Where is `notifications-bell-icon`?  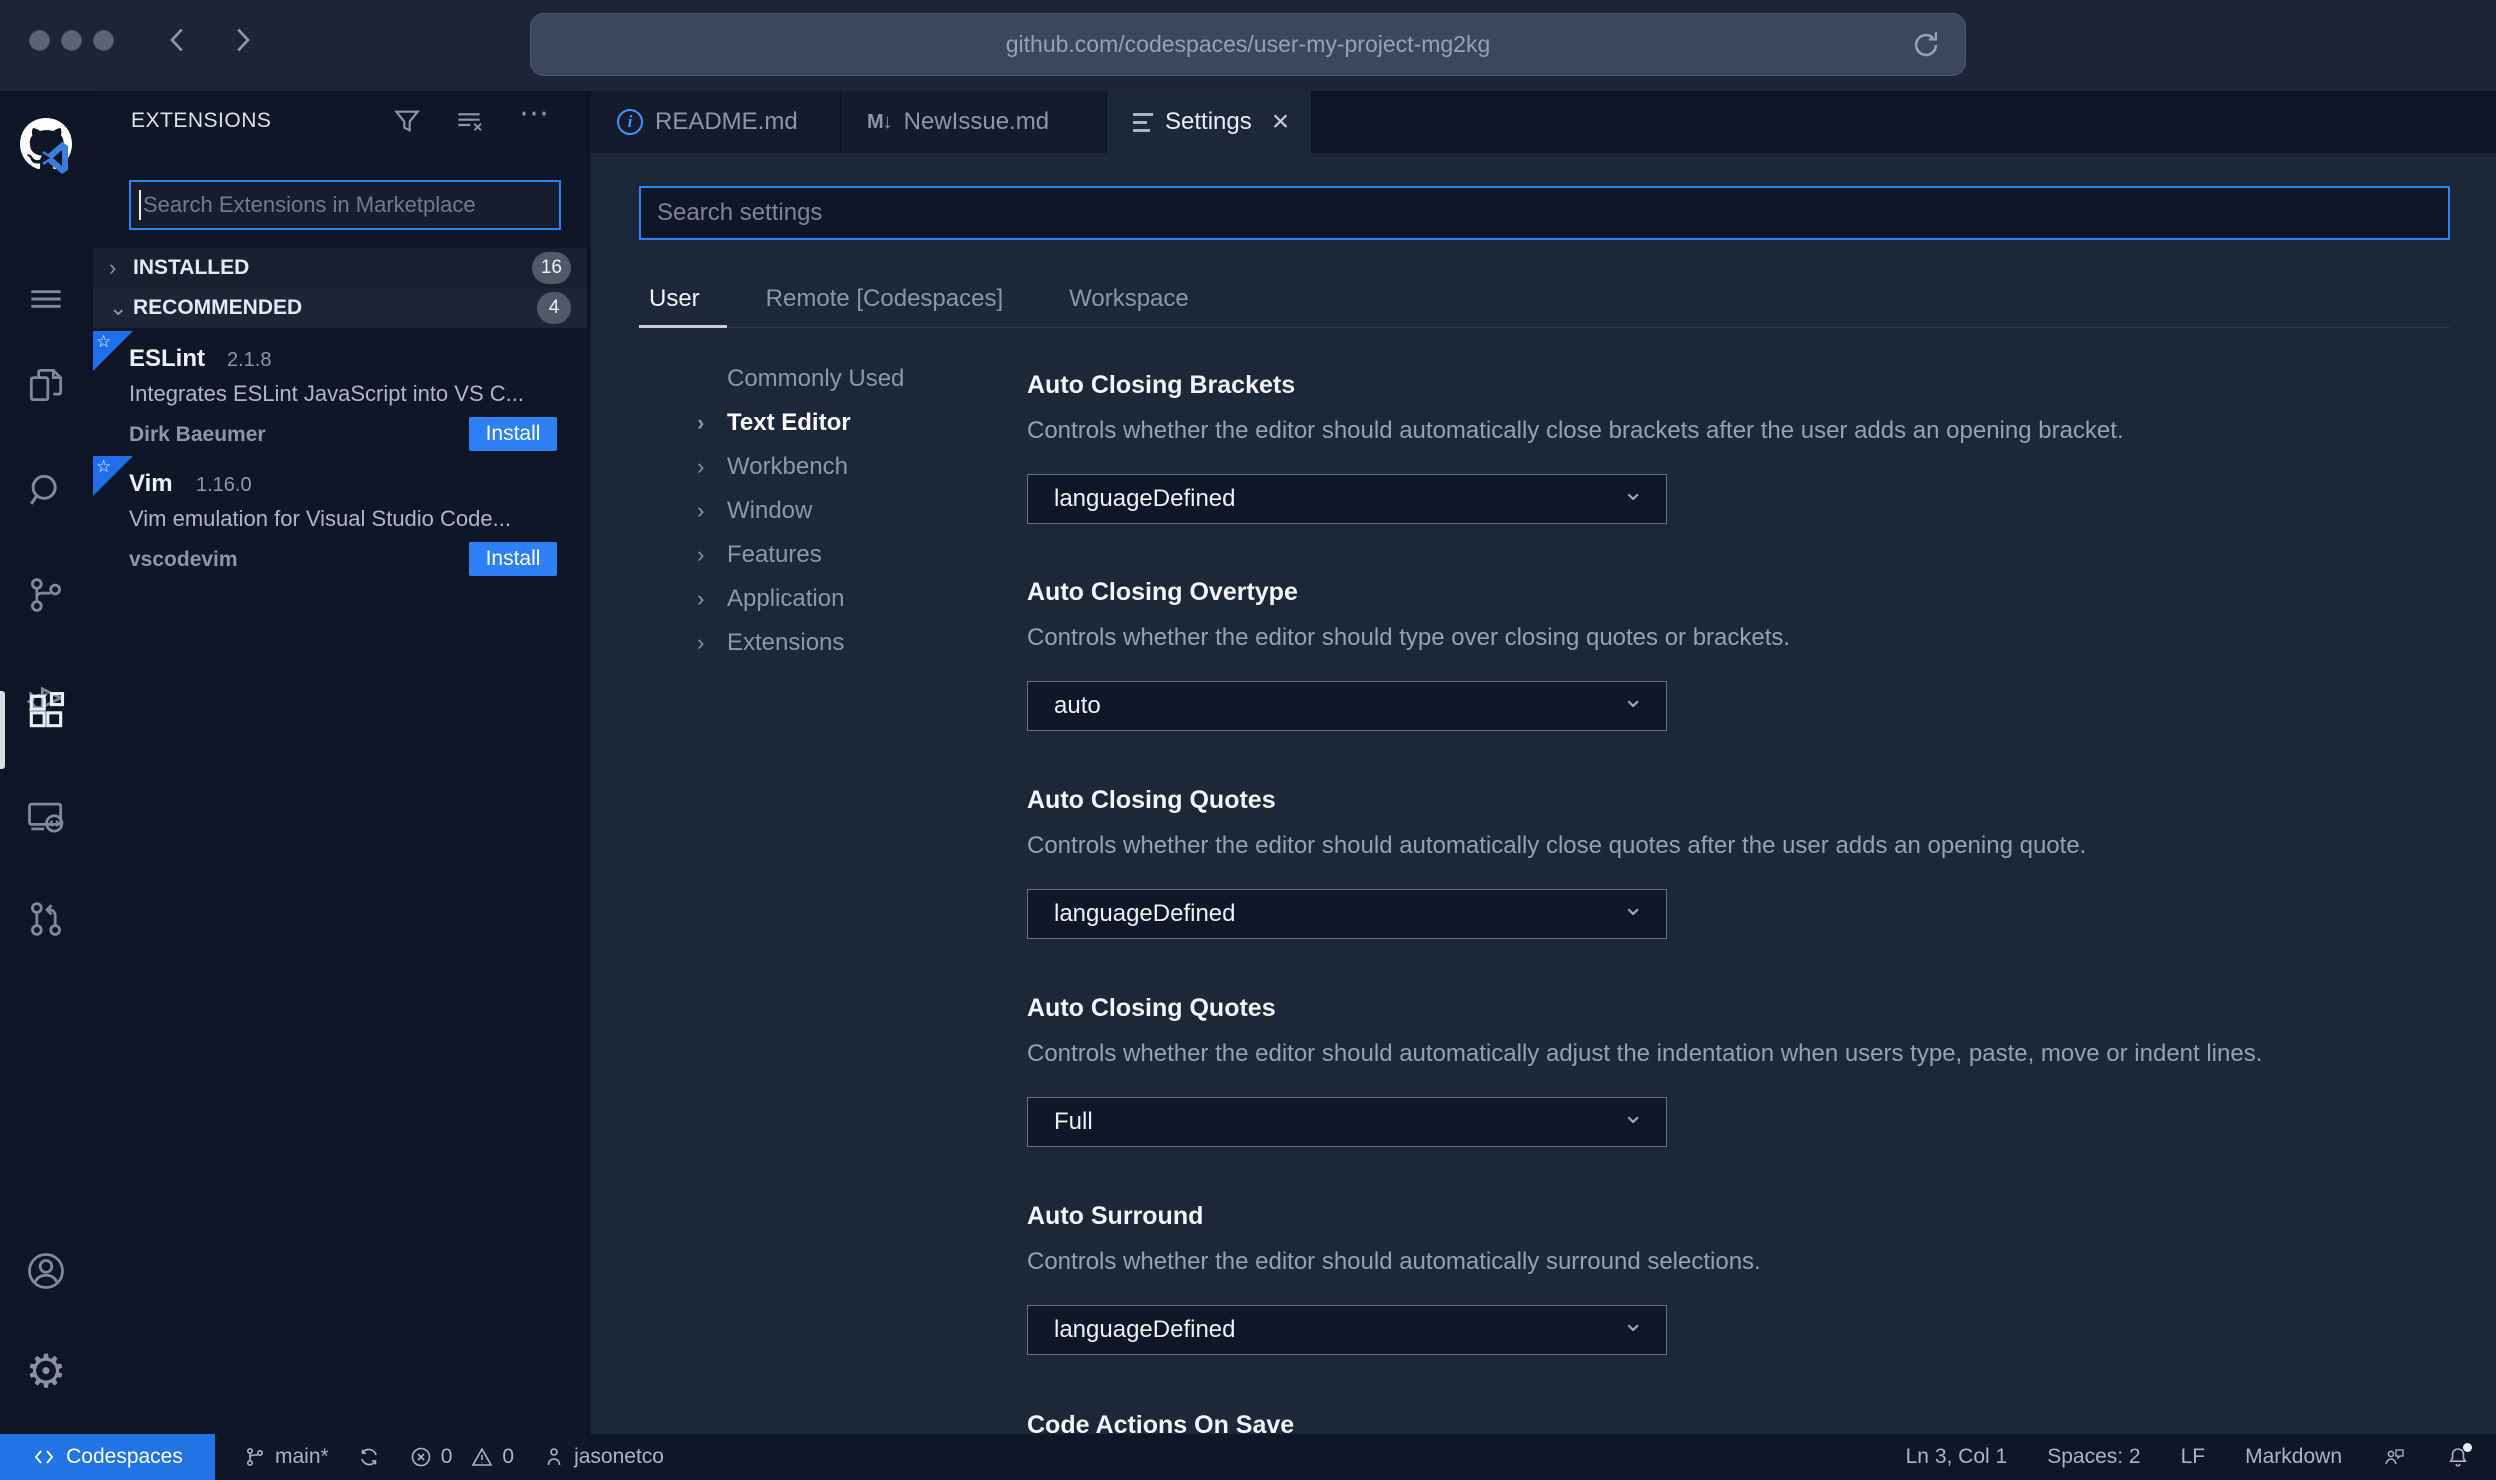 notifications-bell-icon is located at coordinates (2459, 1456).